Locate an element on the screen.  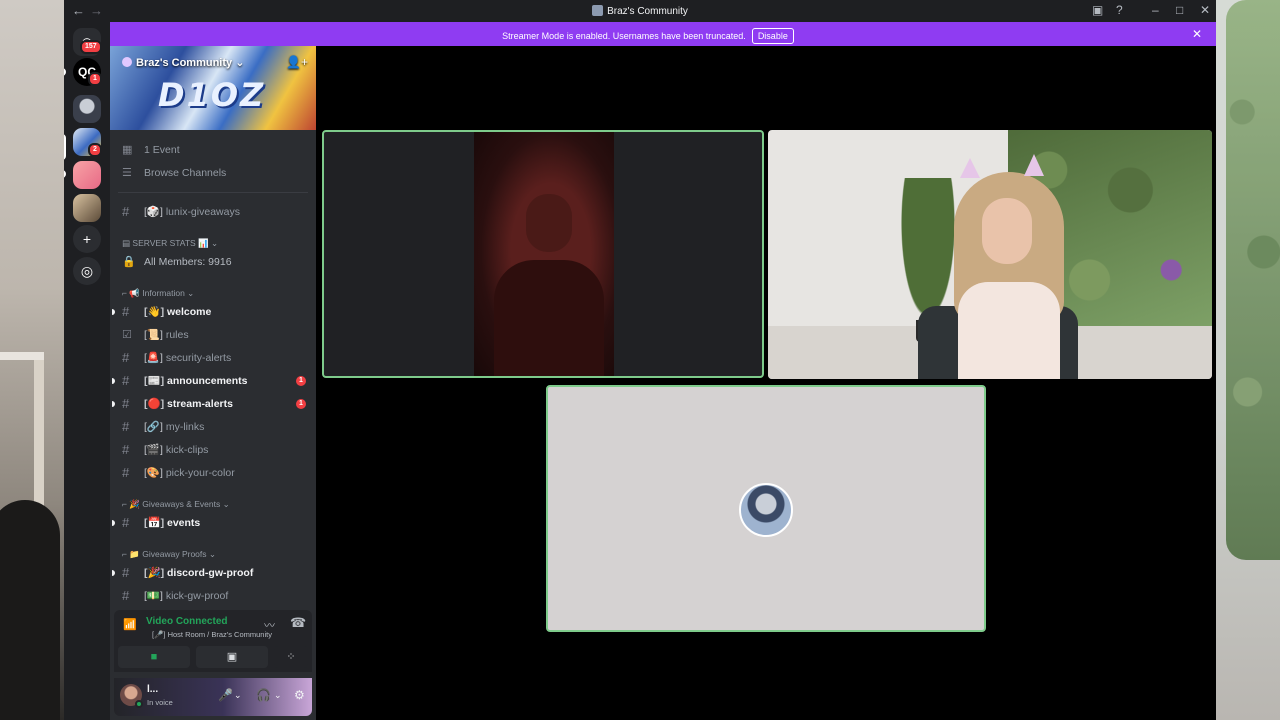
discover-button: ◎ is located at coordinates (87, 271).